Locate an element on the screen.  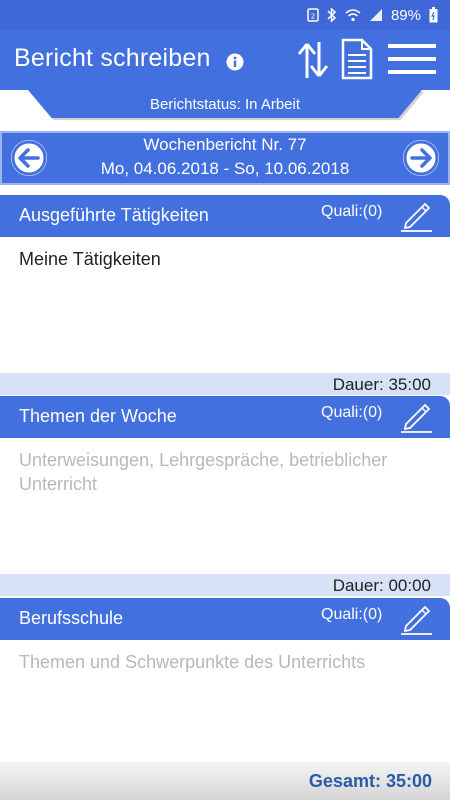
section-title: Themen der Woche is located at coordinates (98, 416).